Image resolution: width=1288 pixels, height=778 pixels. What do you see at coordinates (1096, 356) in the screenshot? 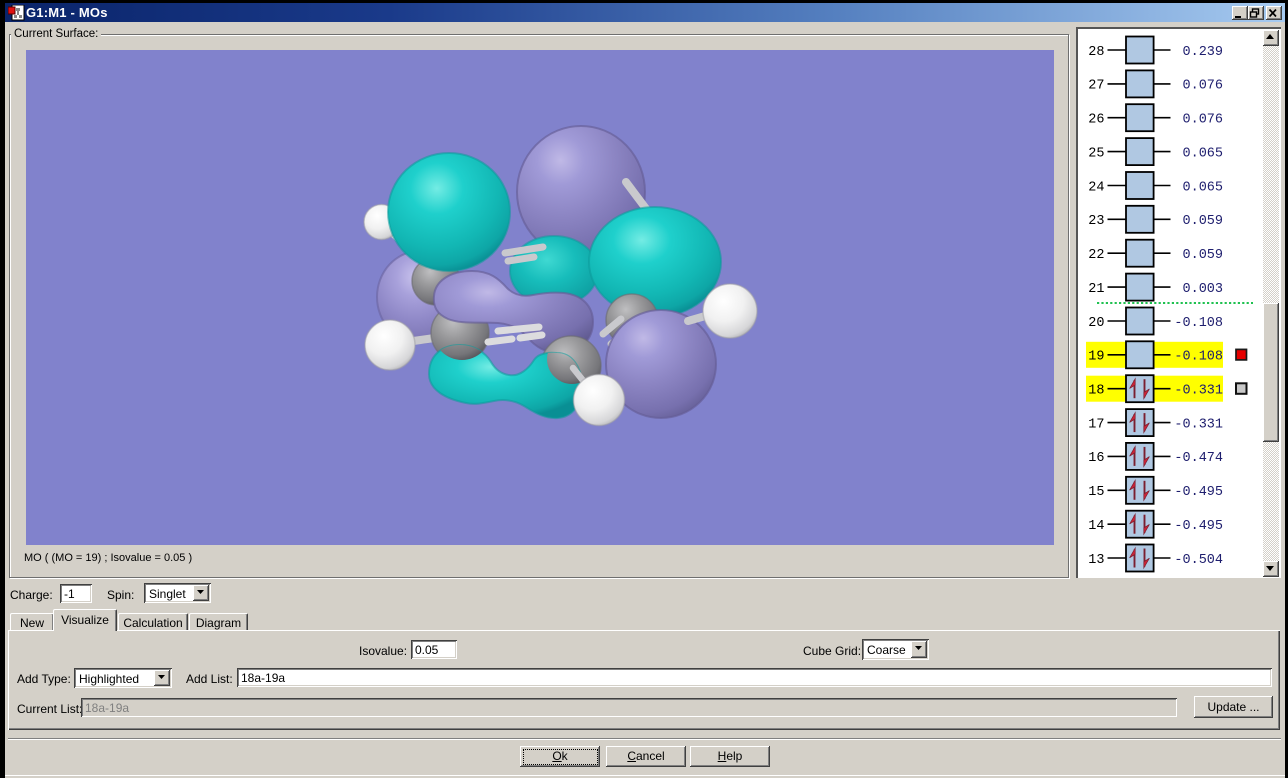
I see `svg-text: 19` at bounding box center [1096, 356].